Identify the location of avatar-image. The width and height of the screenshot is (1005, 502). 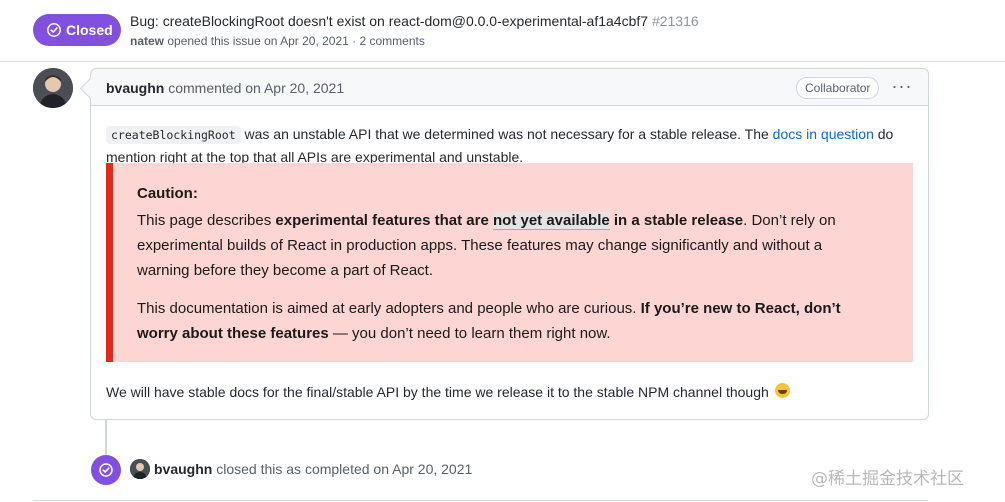
(53, 88).